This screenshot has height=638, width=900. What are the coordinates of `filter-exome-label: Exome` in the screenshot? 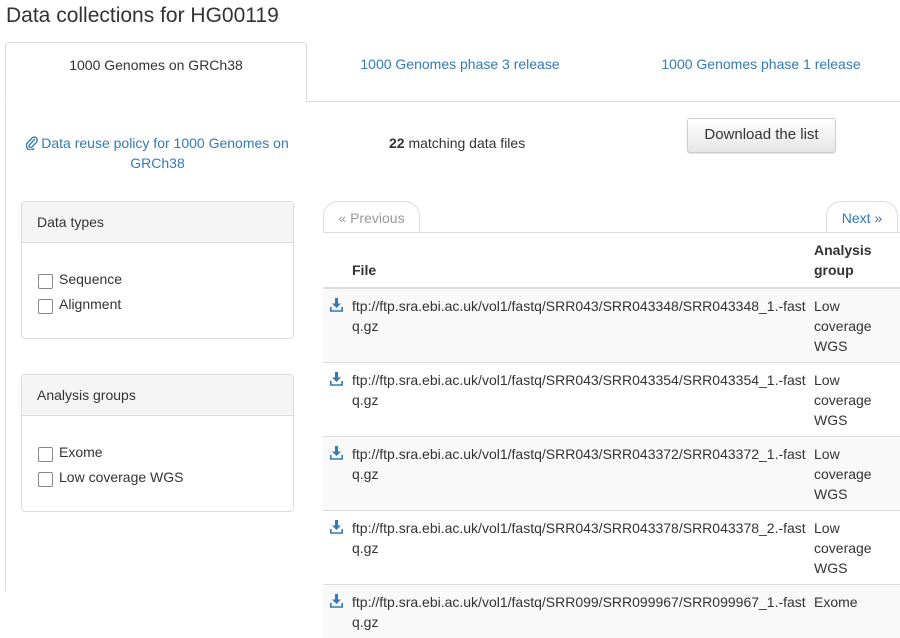 It's located at (81, 452).